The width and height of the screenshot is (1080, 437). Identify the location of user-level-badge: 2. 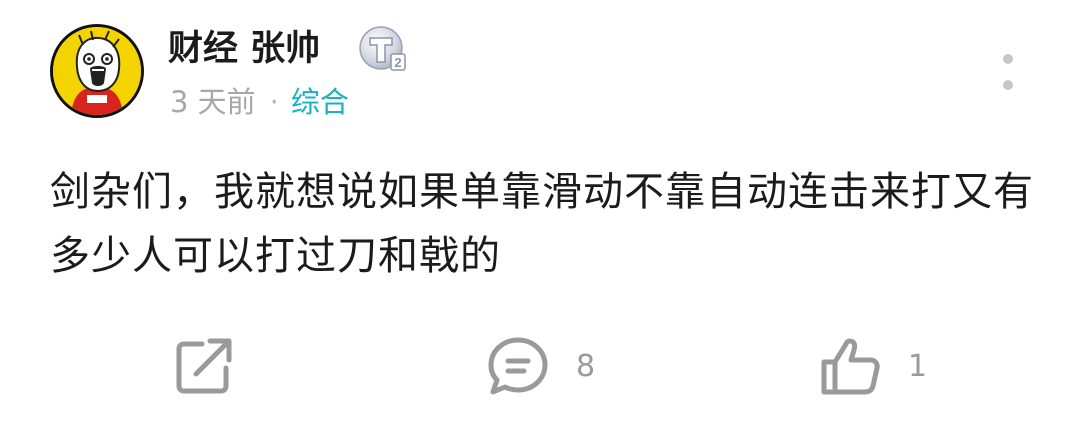
(383, 49).